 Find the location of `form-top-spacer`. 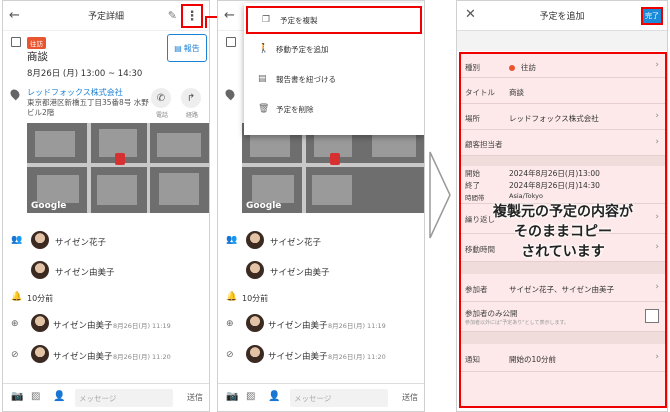

form-top-spacer is located at coordinates (562, 41).